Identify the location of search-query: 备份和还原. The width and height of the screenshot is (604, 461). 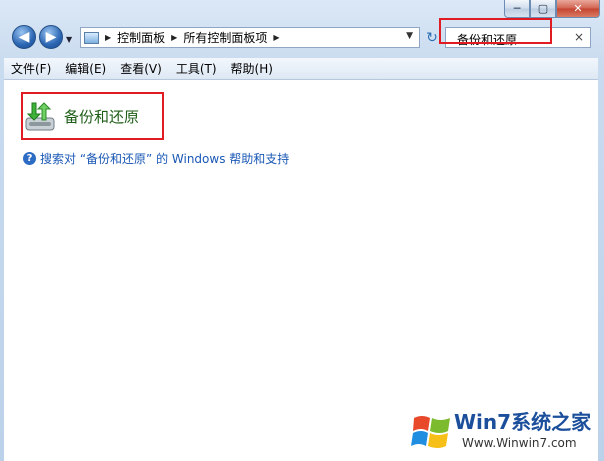
(487, 40).